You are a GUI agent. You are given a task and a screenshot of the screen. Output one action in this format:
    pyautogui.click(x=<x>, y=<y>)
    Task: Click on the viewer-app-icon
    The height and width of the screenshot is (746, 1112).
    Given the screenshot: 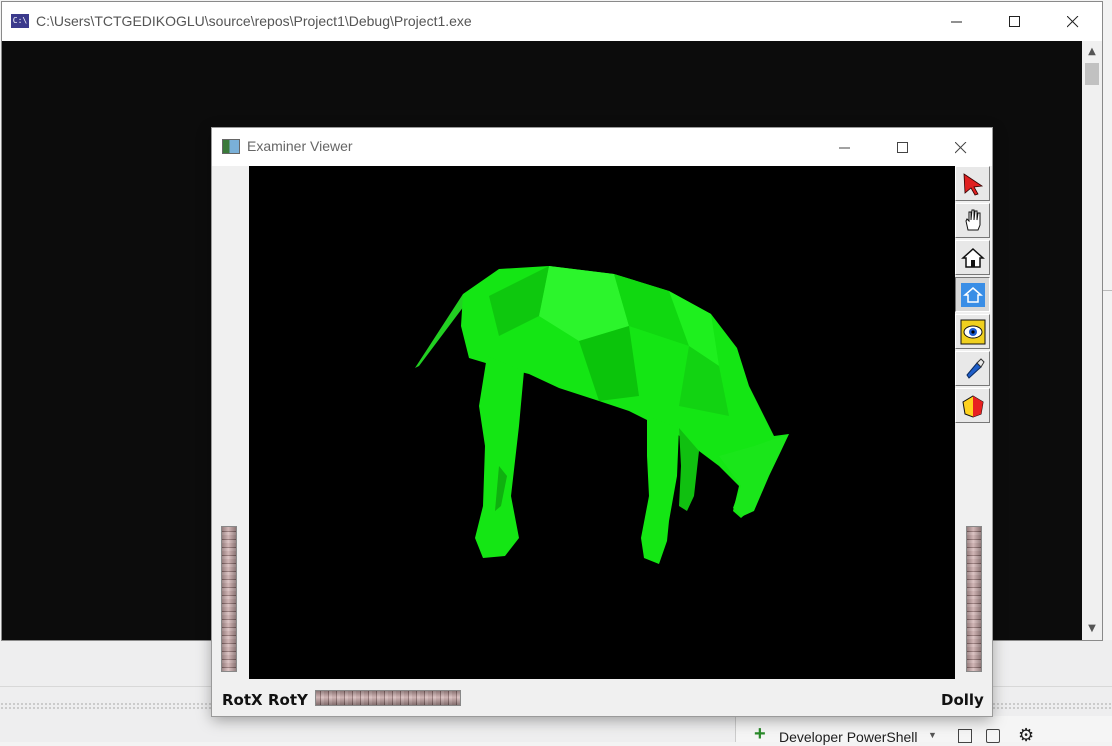 What is the action you would take?
    pyautogui.click(x=231, y=146)
    